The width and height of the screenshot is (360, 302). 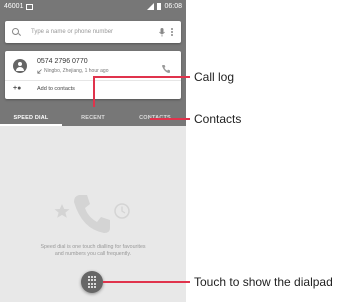 I want to click on call-details: Ningbo, Zhejiang, 1 hour ago, so click(x=73, y=71).